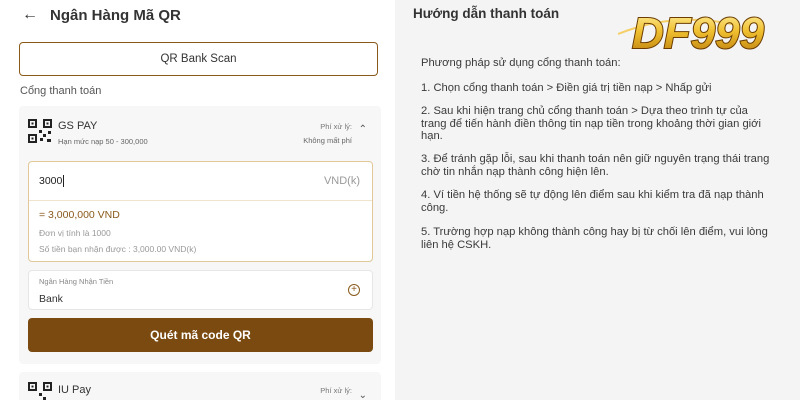 Image resolution: width=800 pixels, height=400 pixels. Describe the element at coordinates (486, 13) in the screenshot. I see `guide-title: Hướng dẫn thanh toán` at that location.